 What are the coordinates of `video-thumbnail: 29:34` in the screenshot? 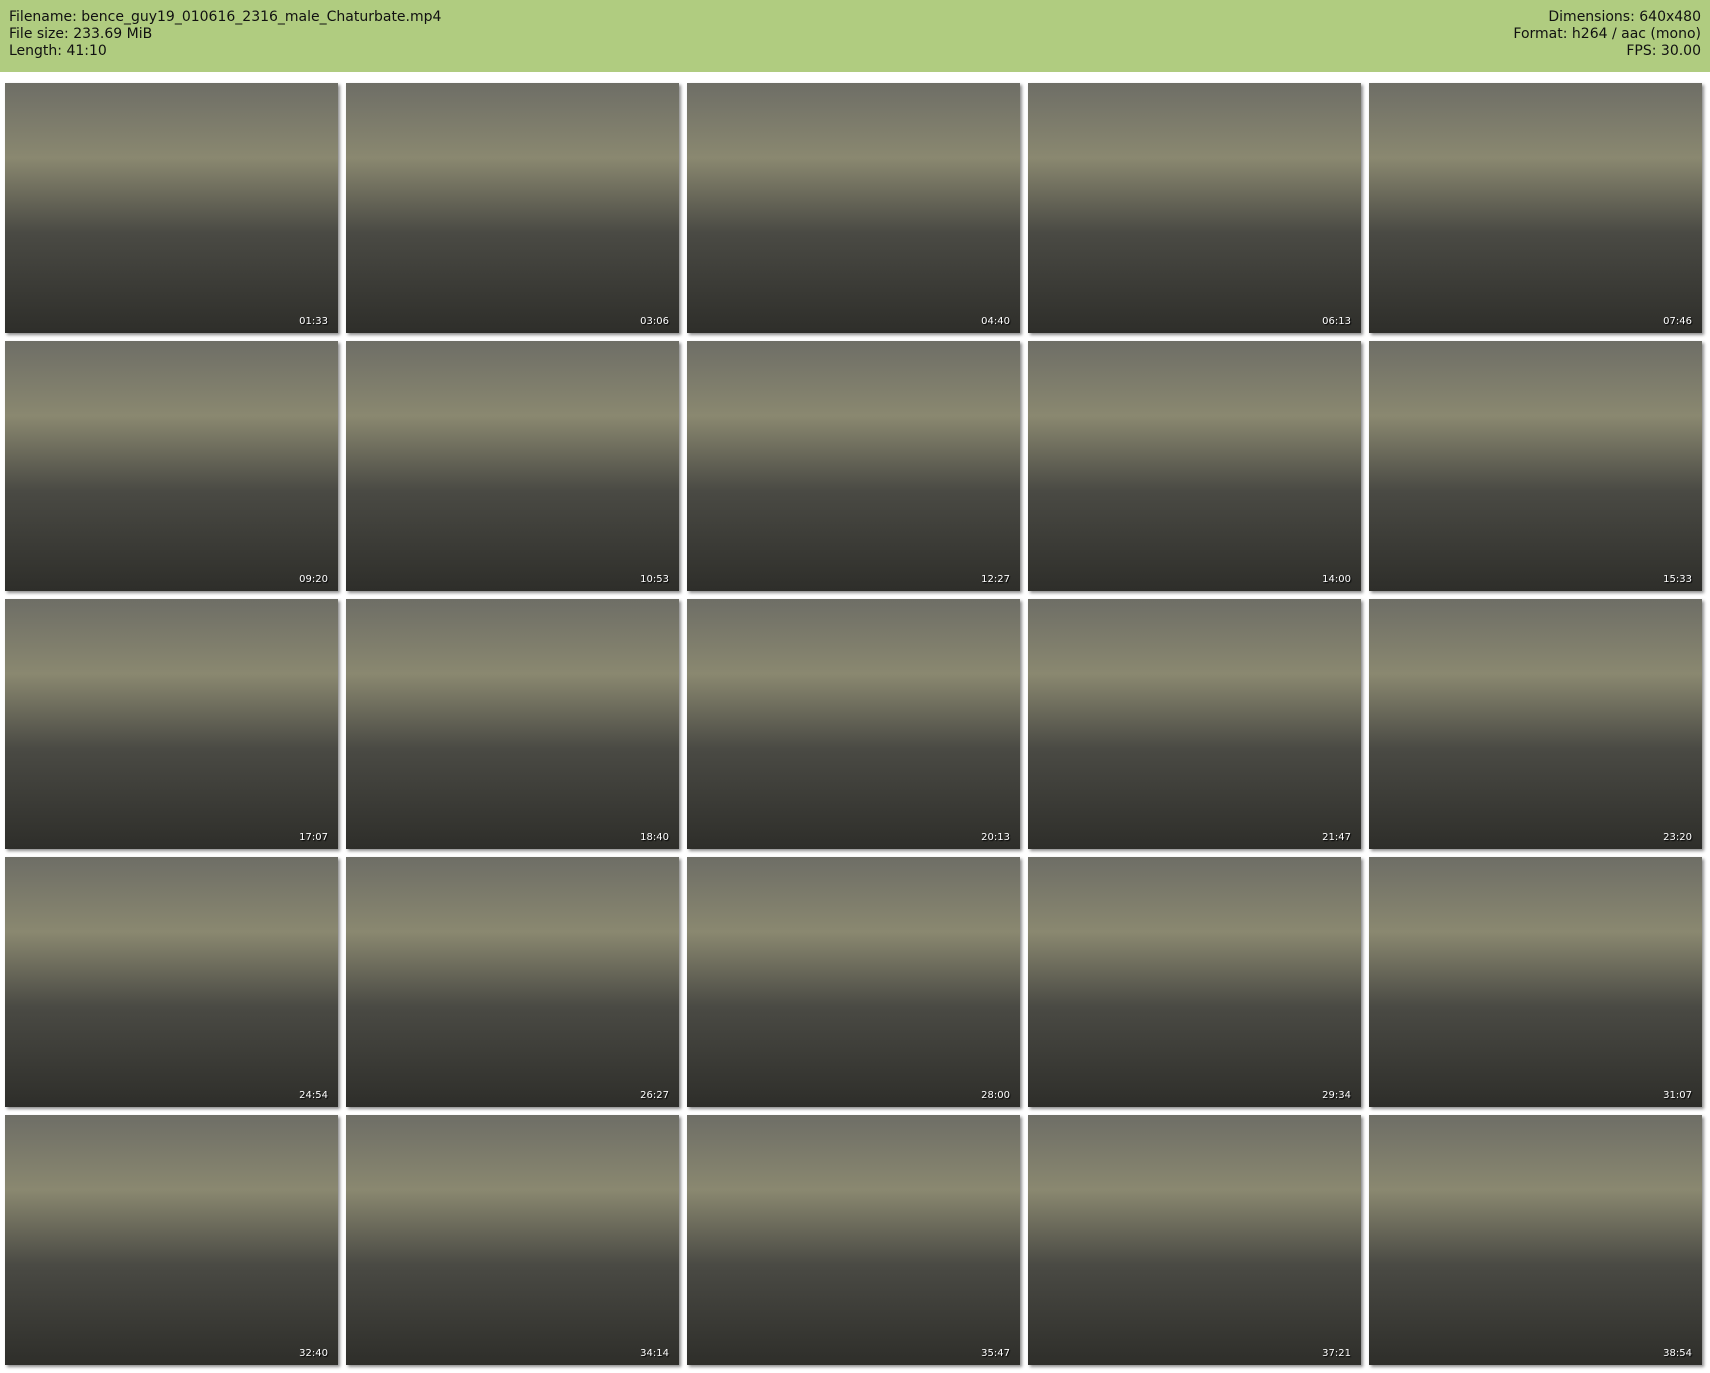 It's located at (1194, 982).